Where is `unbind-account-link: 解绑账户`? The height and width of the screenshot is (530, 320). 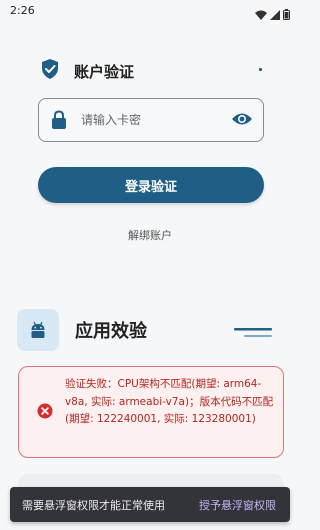 unbind-account-link: 解绑账户 is located at coordinates (150, 235).